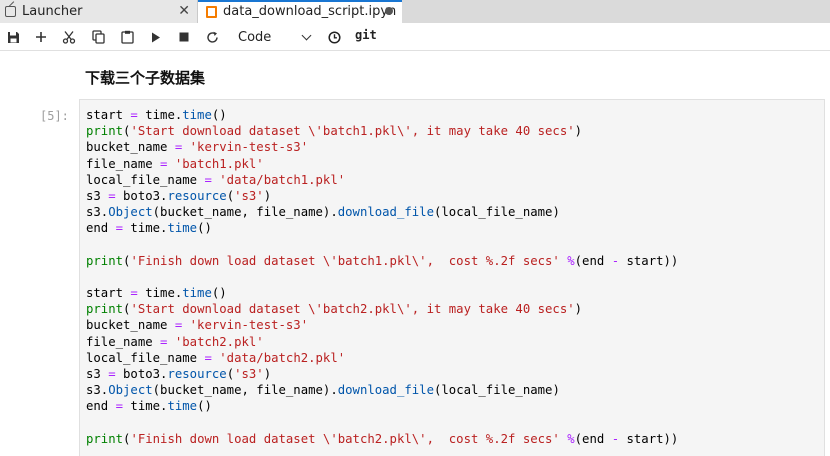 This screenshot has height=456, width=830. Describe the element at coordinates (211, 11) in the screenshot. I see `notebook-icon` at that location.